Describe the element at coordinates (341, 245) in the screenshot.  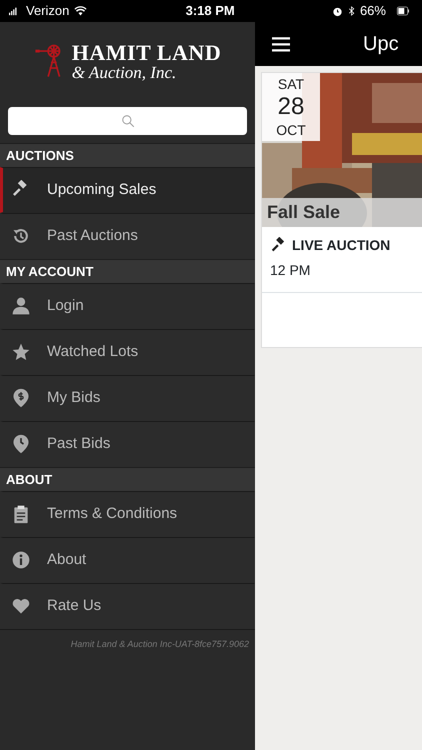
I see `auction-type: LIVE AUCTION` at that location.